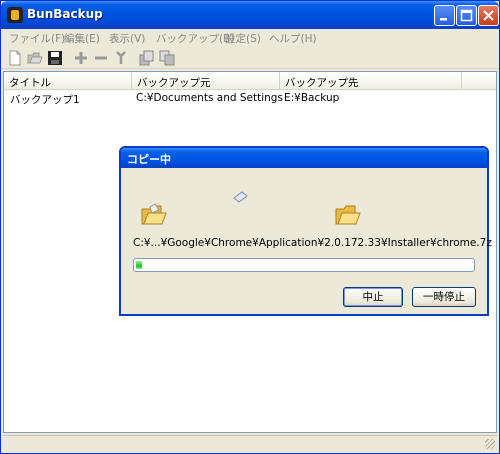  What do you see at coordinates (304, 265) in the screenshot?
I see `copy-progress-bar` at bounding box center [304, 265].